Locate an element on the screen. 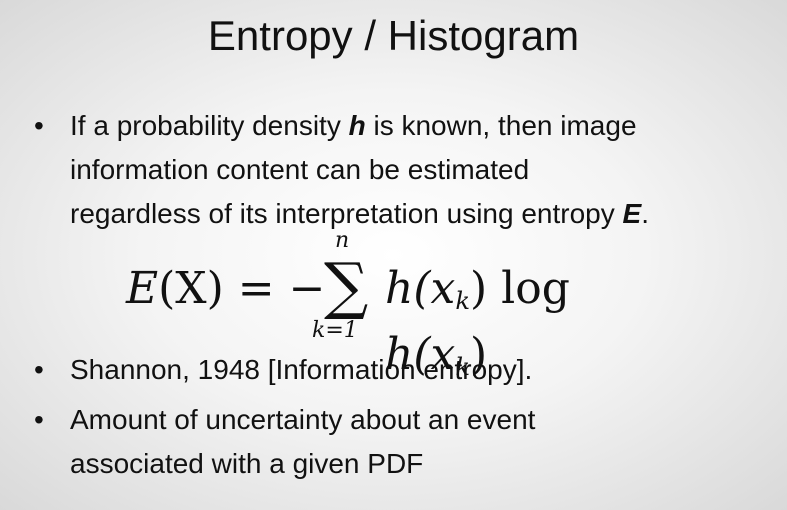  formula-lhs-rest: (X) = − is located at coordinates (242, 288).